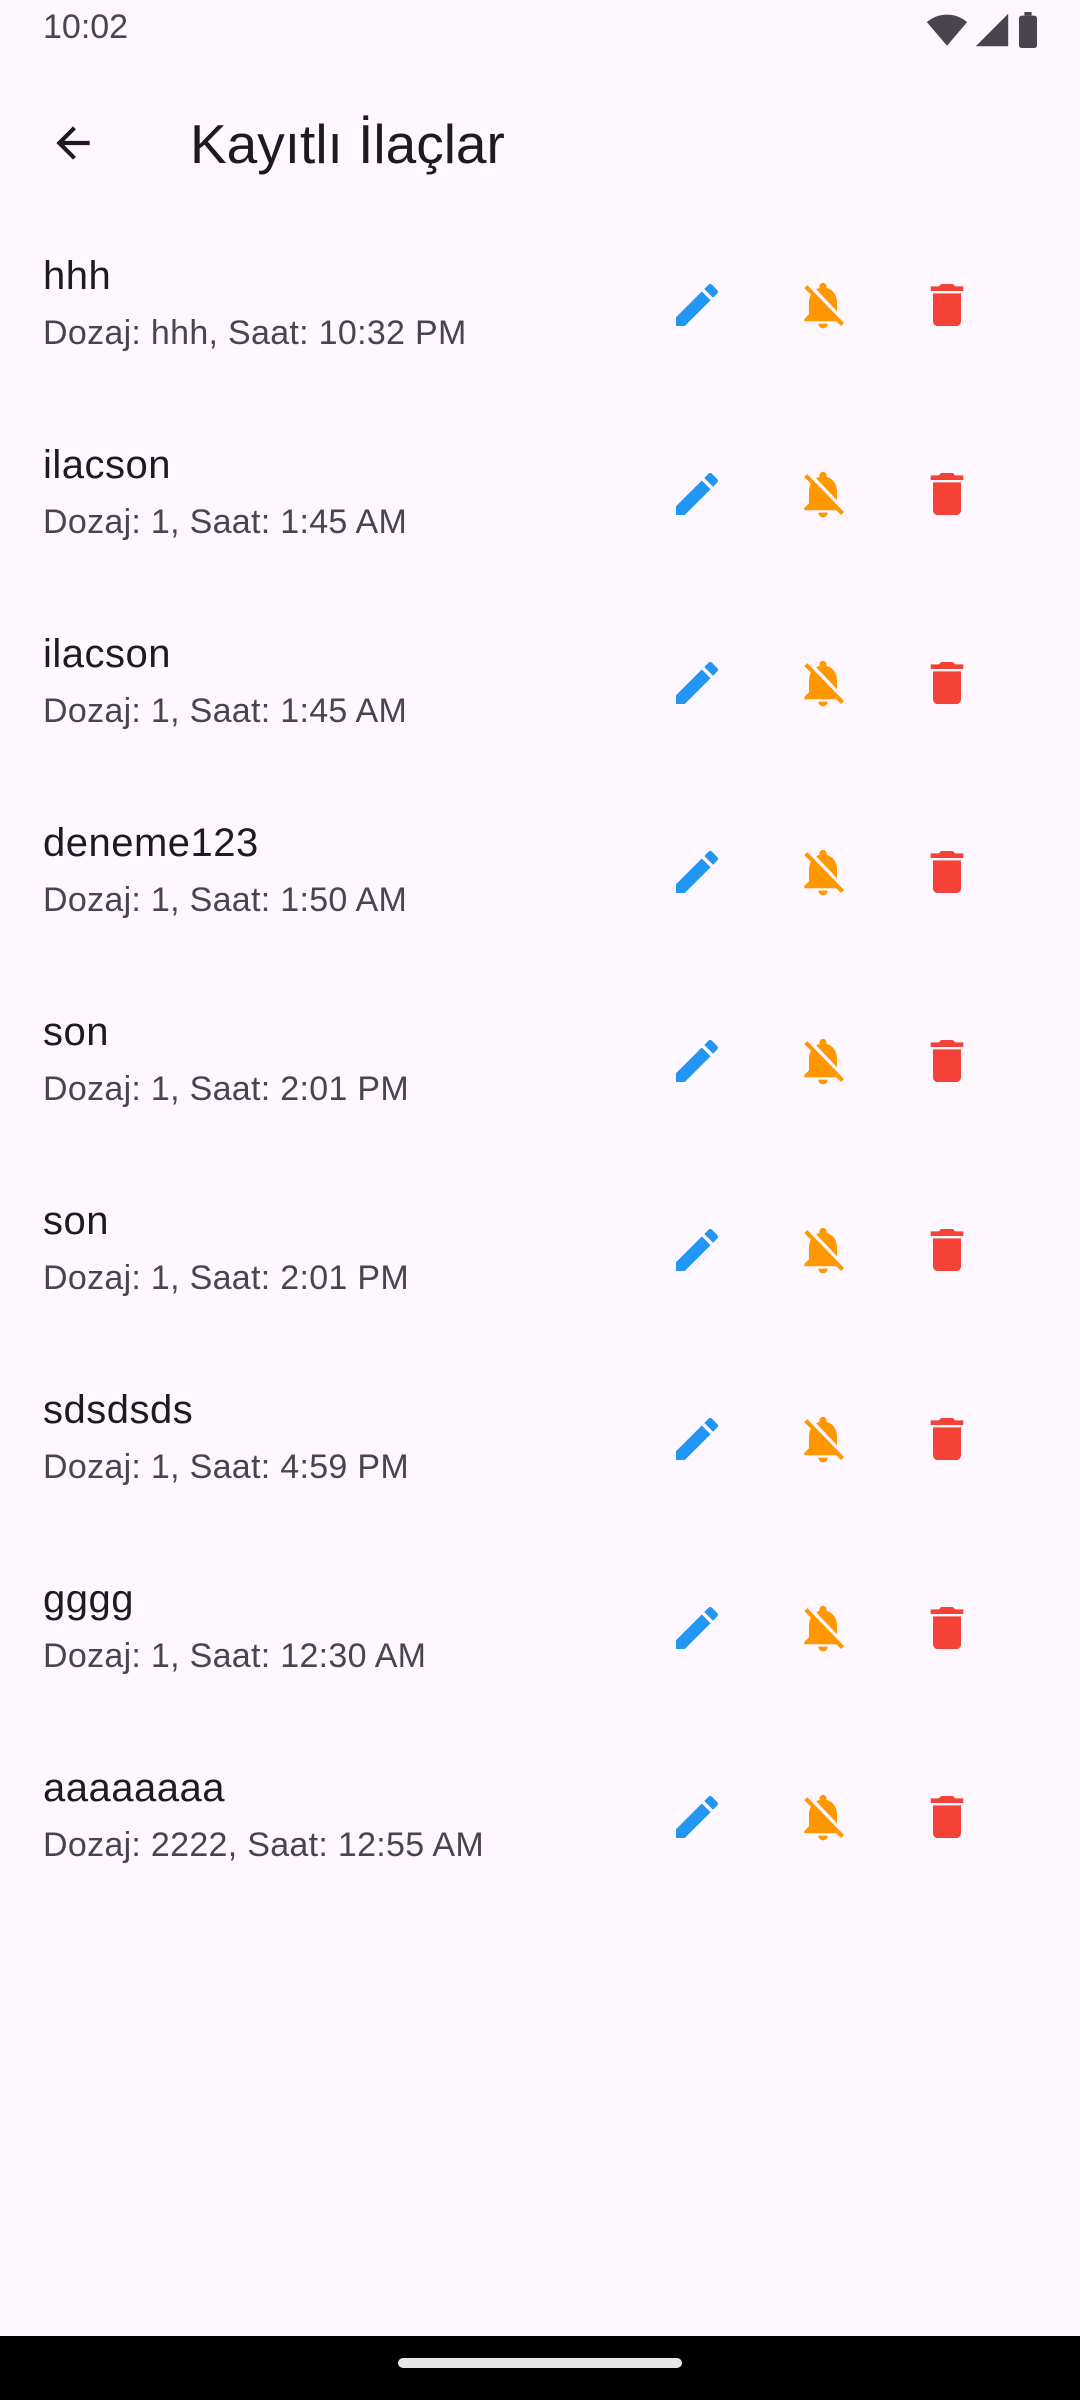 This screenshot has width=1080, height=2400. What do you see at coordinates (134, 1788) in the screenshot?
I see `medicine-name: aaaaaaaa` at bounding box center [134, 1788].